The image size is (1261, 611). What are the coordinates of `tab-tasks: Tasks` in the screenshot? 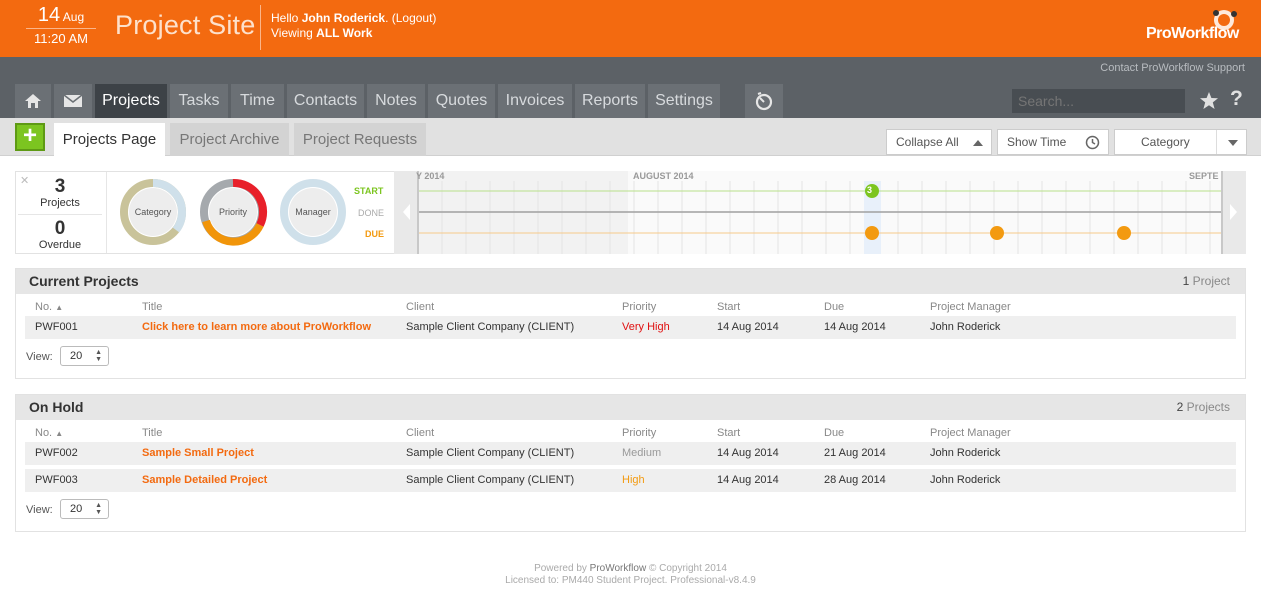 It's located at (199, 101).